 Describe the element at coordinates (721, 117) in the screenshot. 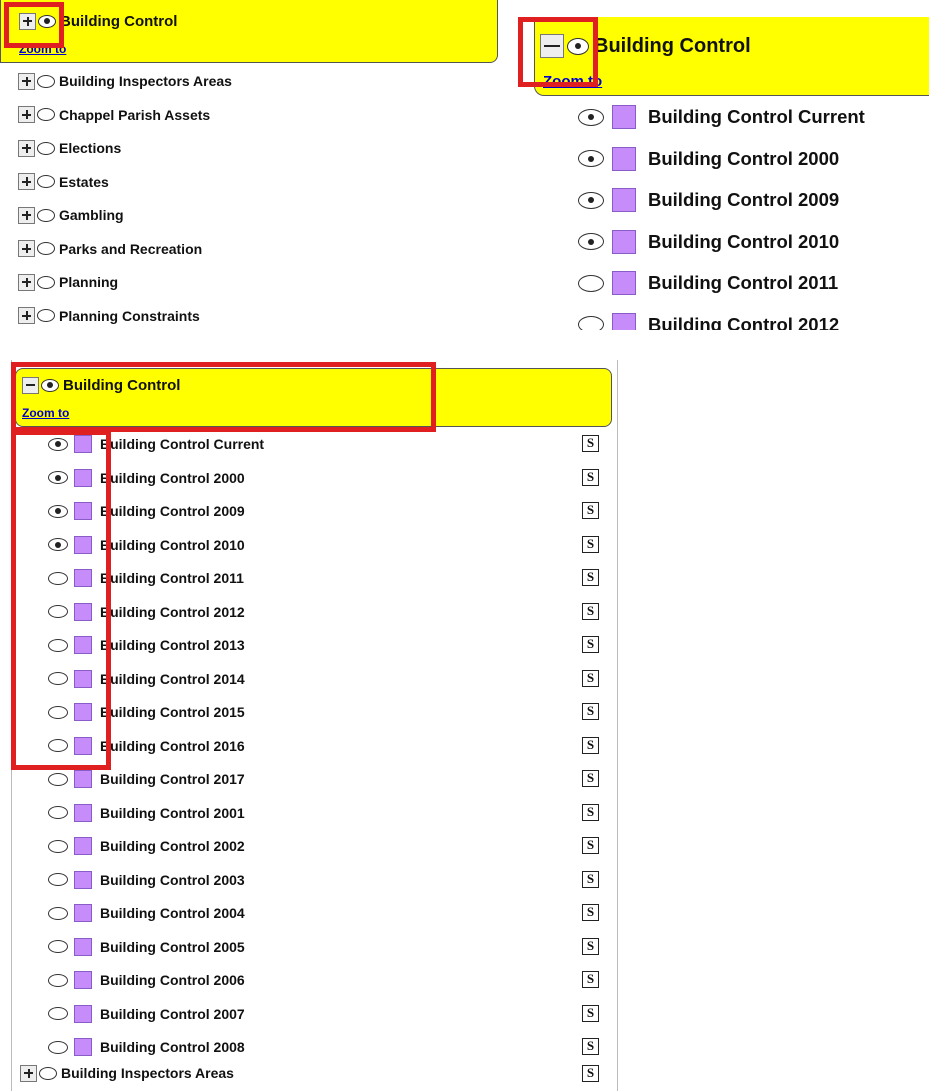

I see `layer-row: Building Control Current` at that location.